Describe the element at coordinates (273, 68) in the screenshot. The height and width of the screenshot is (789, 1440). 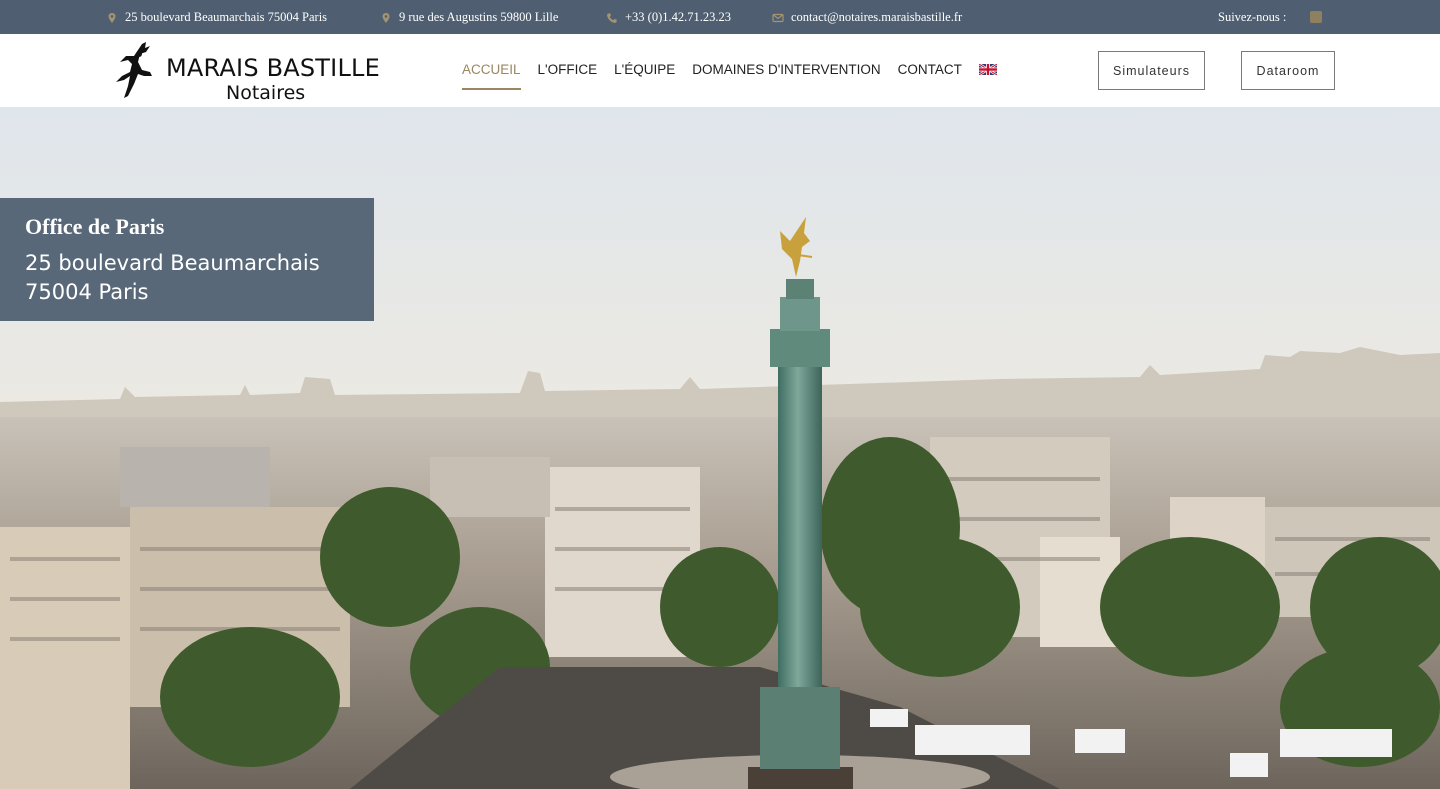
I see `logo-title: MARAIS BASTILLE` at that location.